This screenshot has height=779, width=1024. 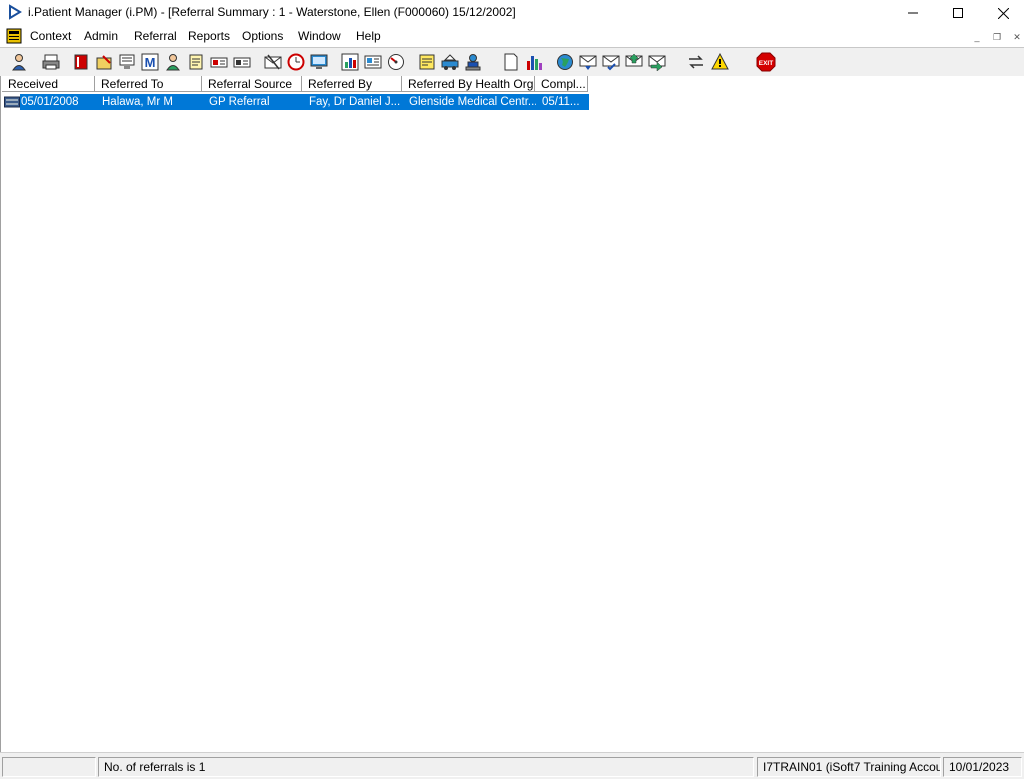 I want to click on maximize-icon, so click(x=958, y=13).